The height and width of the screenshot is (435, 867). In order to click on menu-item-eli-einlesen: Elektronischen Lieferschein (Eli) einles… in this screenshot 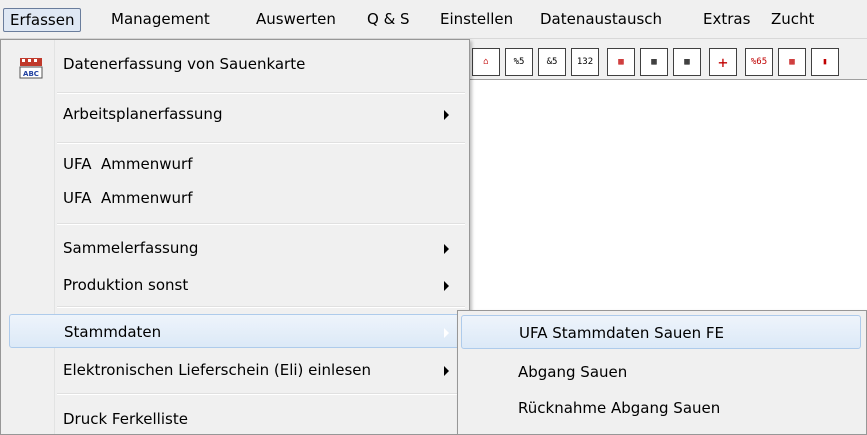, I will do `click(234, 370)`.